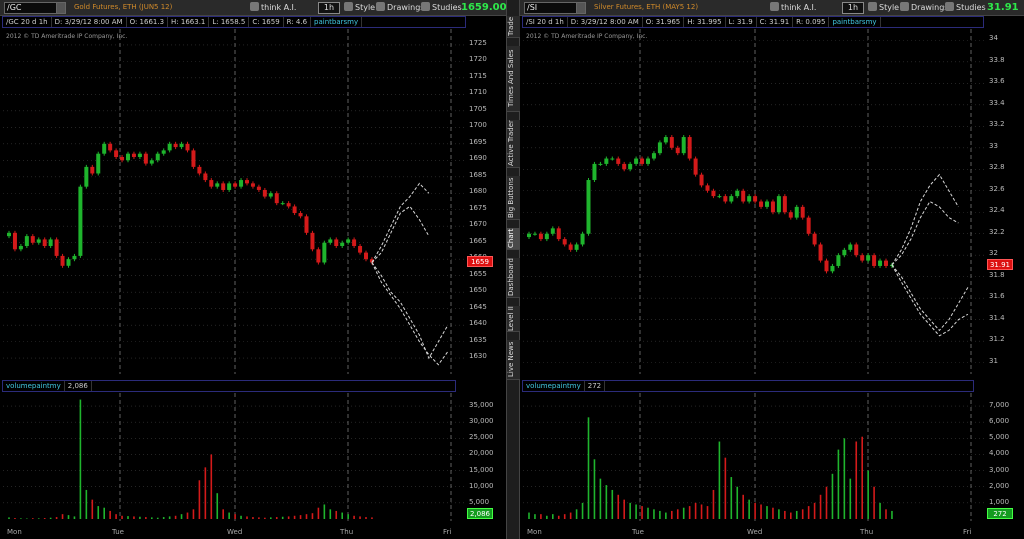  I want to click on pencil-icon, so click(380, 6).